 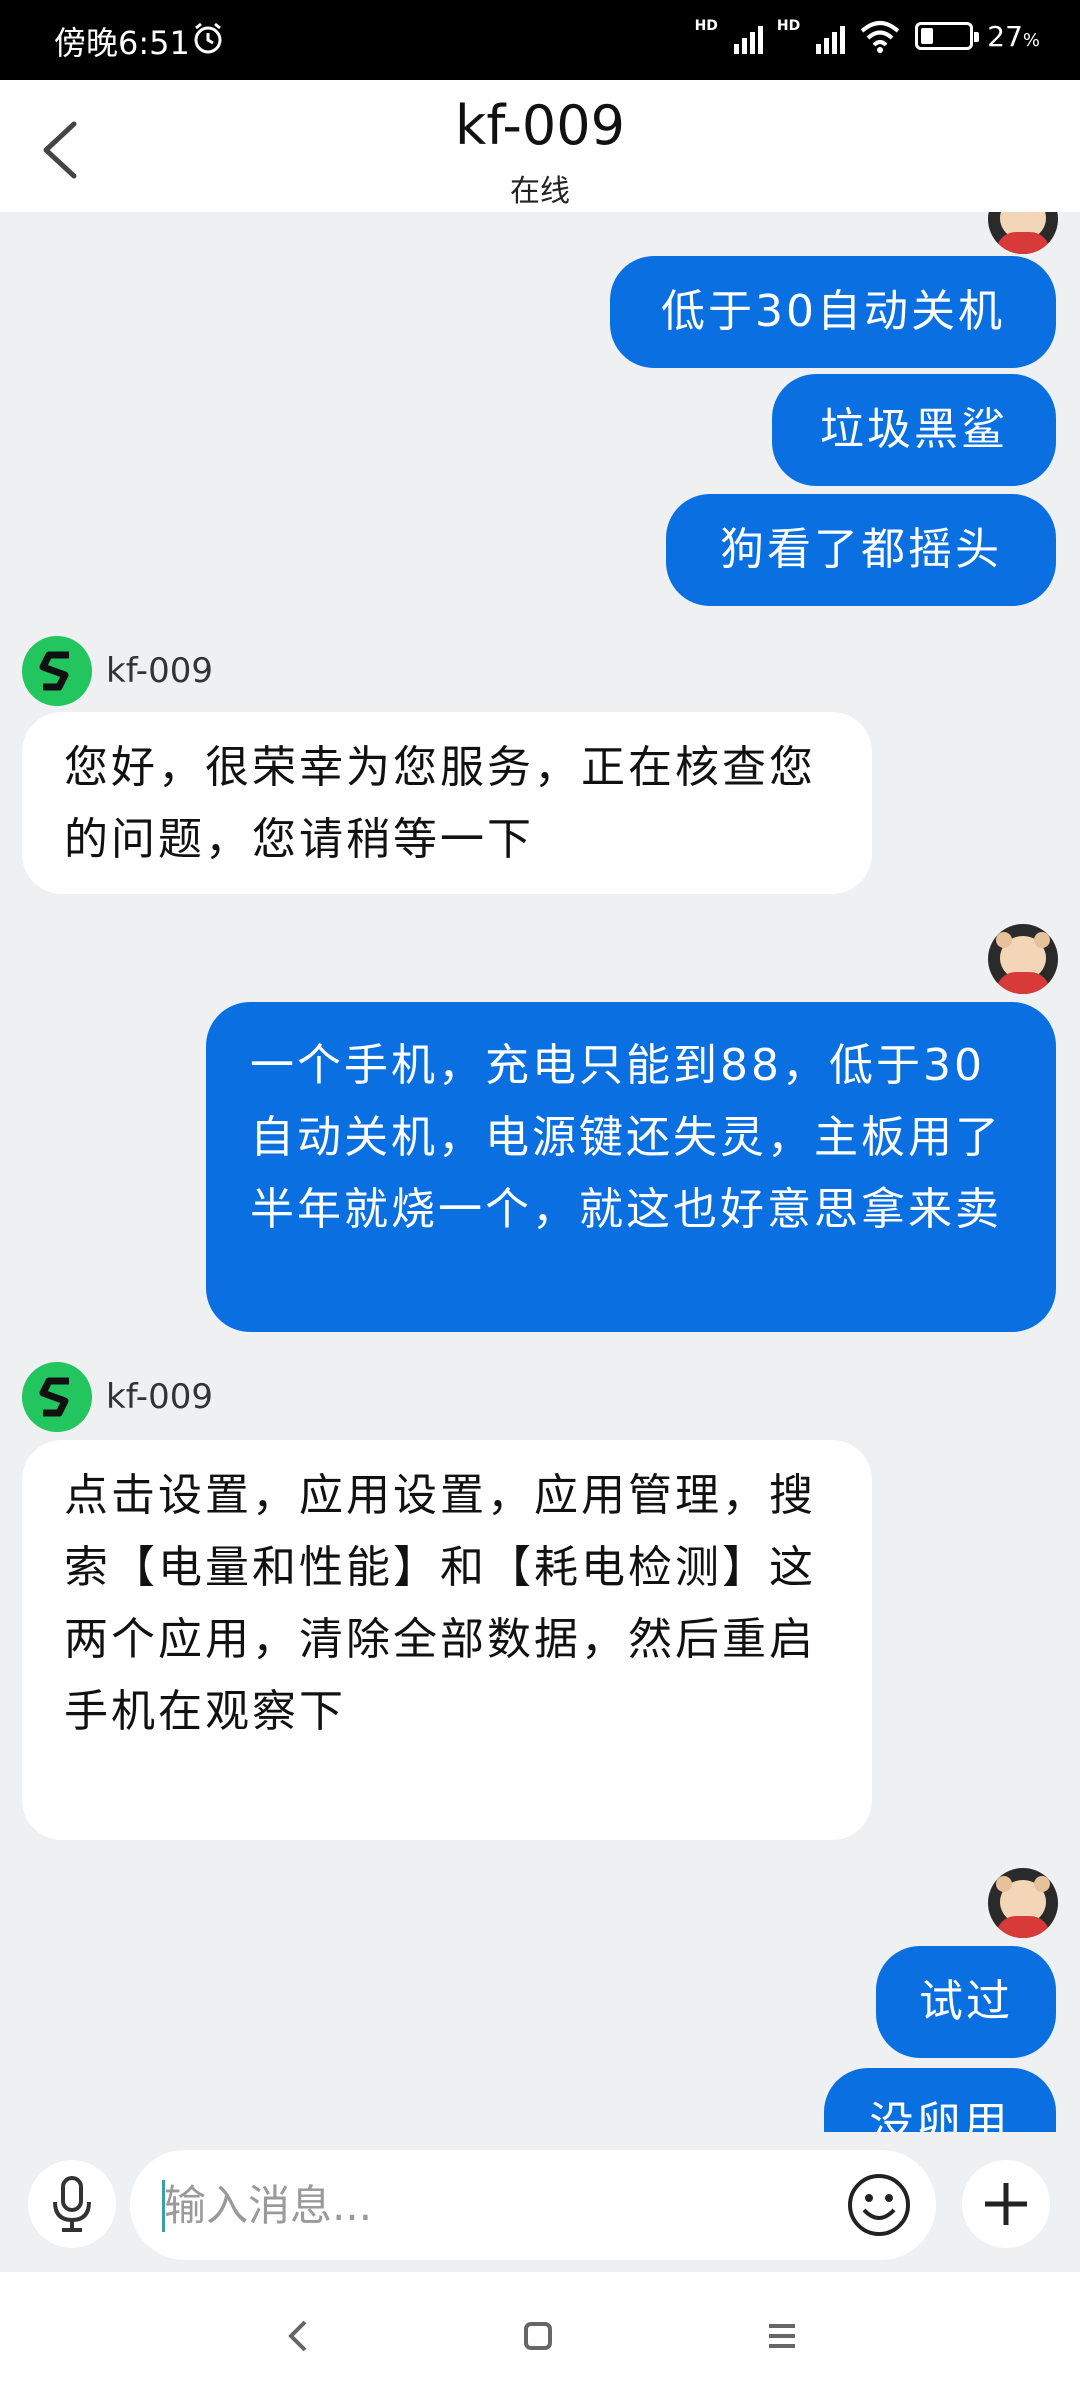 I want to click on status-right: HD HD 27%, so click(x=867, y=36).